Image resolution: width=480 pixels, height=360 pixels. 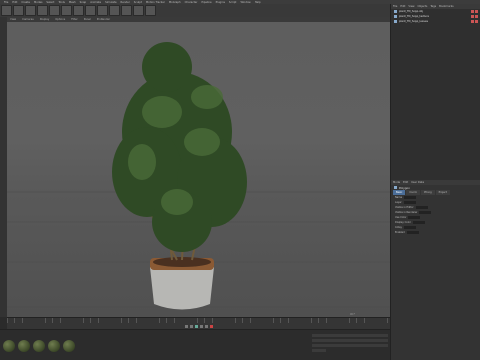 I want to click on attribute-menu-0: Mode, so click(x=396, y=182).